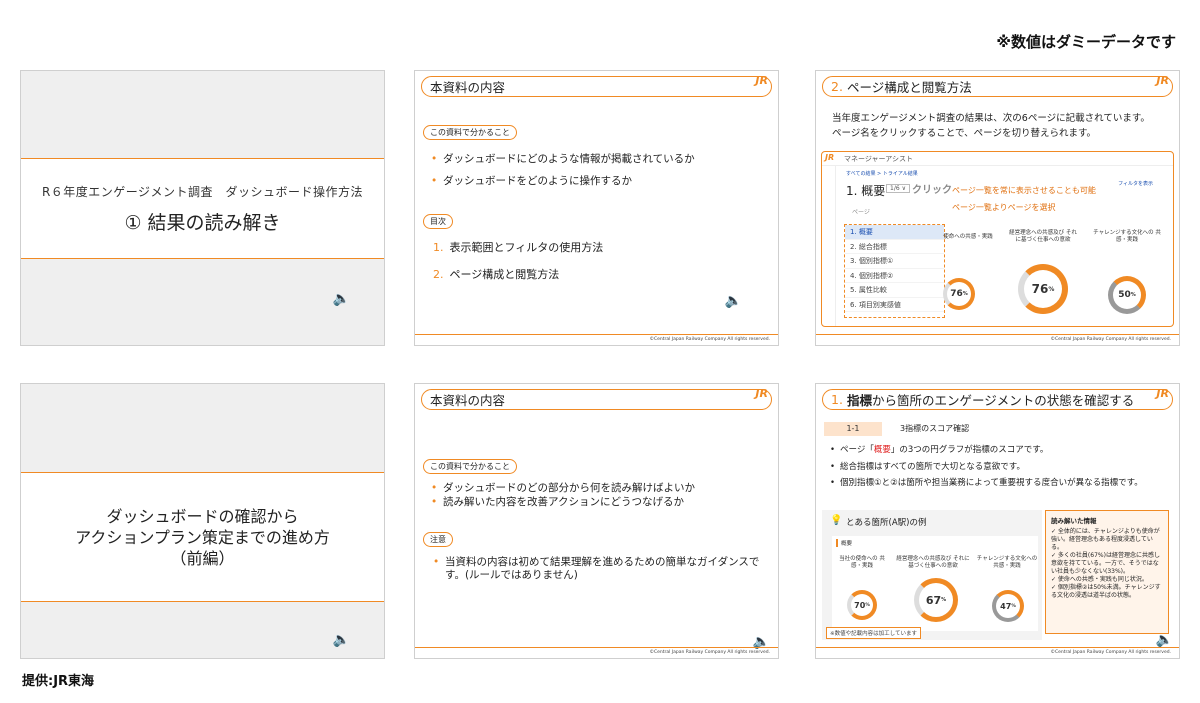  Describe the element at coordinates (968, 237) in the screenshot. I see `col-label-1: 使命への共感・実践` at that location.